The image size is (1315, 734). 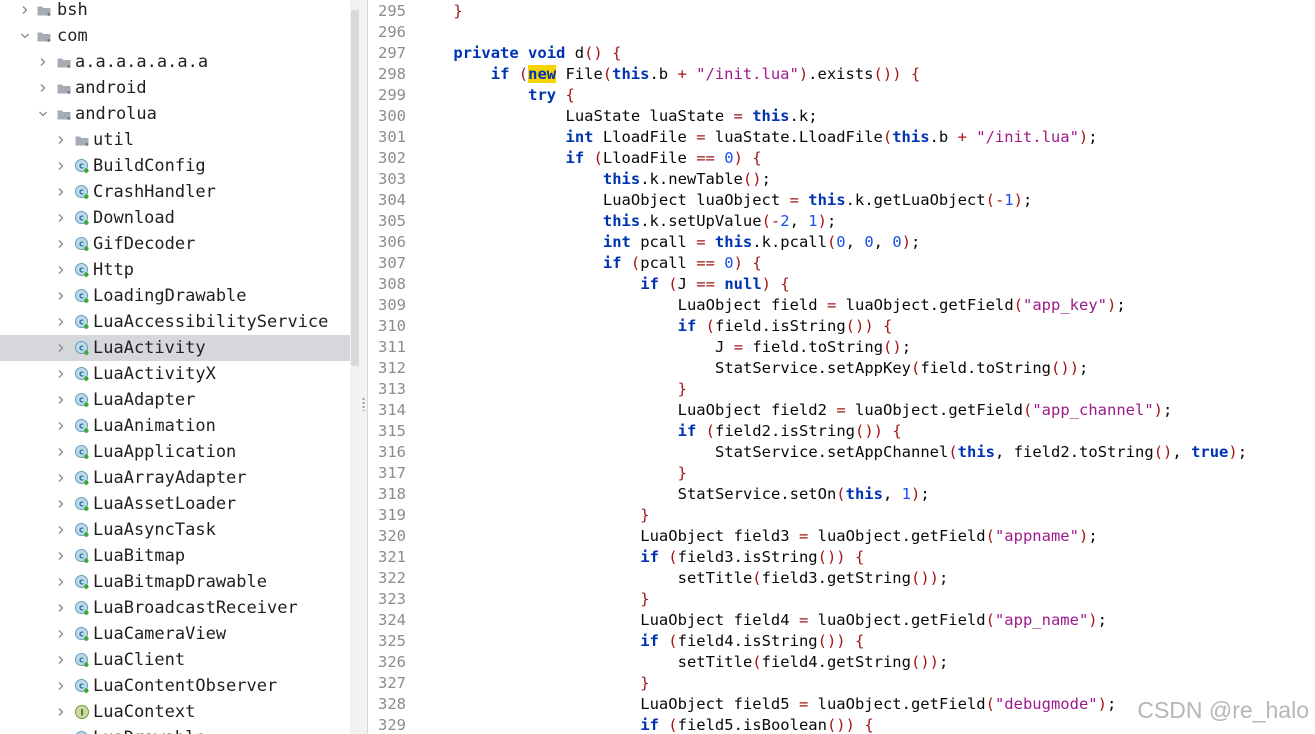 What do you see at coordinates (841, 284) in the screenshot?
I see `code-line: 308 if (J == null) {` at bounding box center [841, 284].